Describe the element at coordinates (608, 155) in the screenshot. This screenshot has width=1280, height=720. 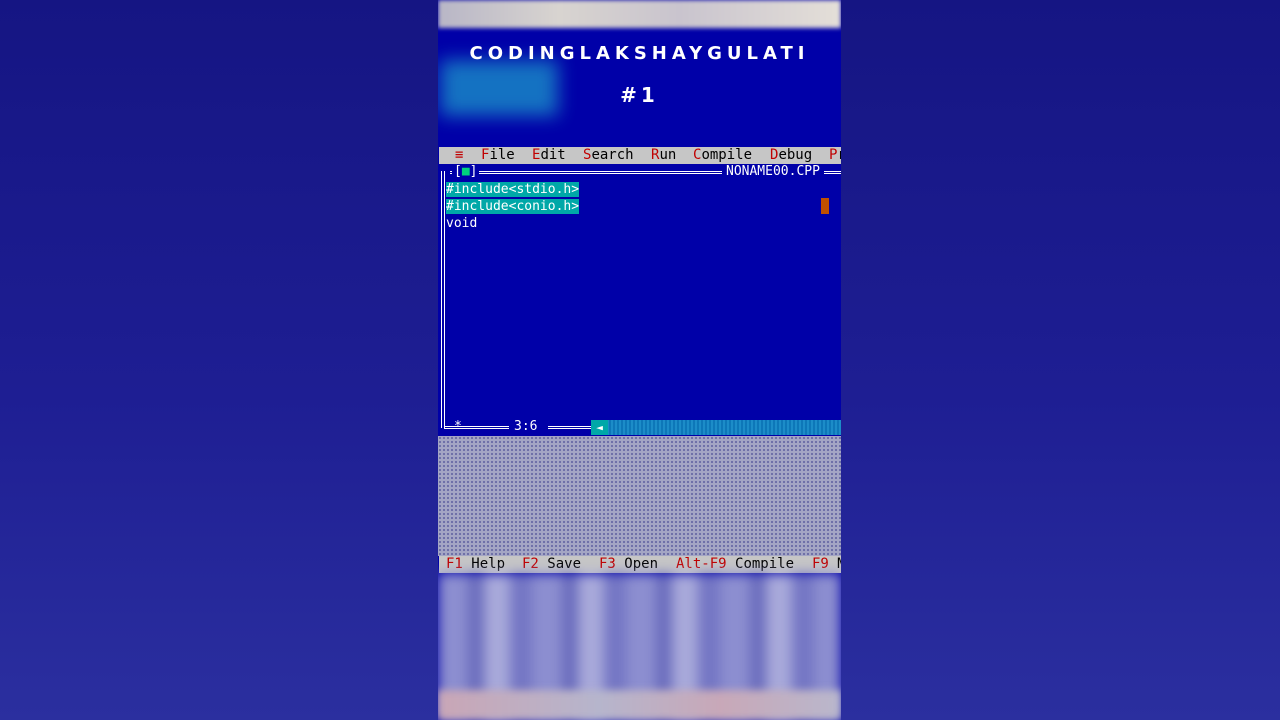
I see `menu-search: Search` at that location.